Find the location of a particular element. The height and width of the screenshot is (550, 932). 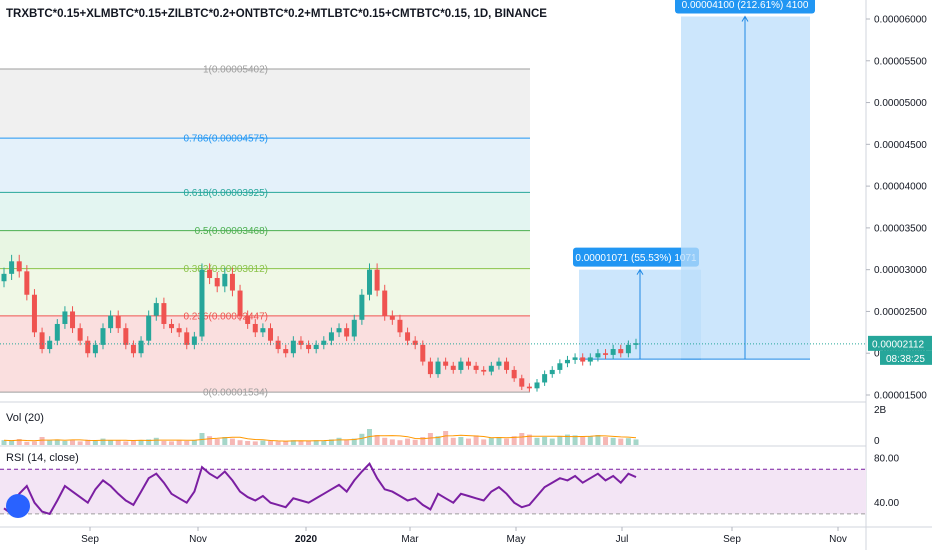

price-axis-label: 0.00001500 is located at coordinates (900, 396).